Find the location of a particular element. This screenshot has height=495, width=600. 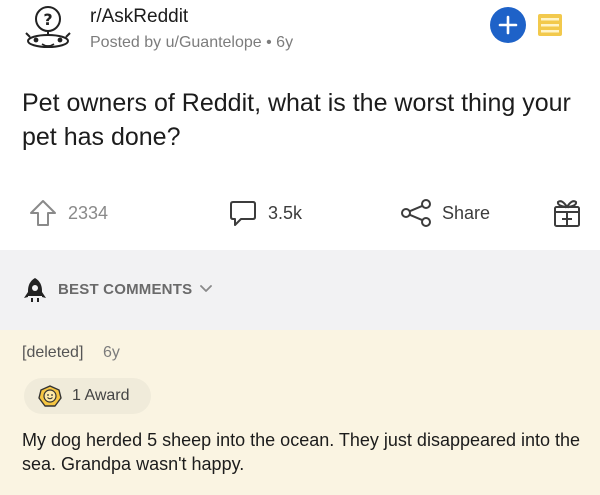

award-pill: 1 Award is located at coordinates (87, 396).